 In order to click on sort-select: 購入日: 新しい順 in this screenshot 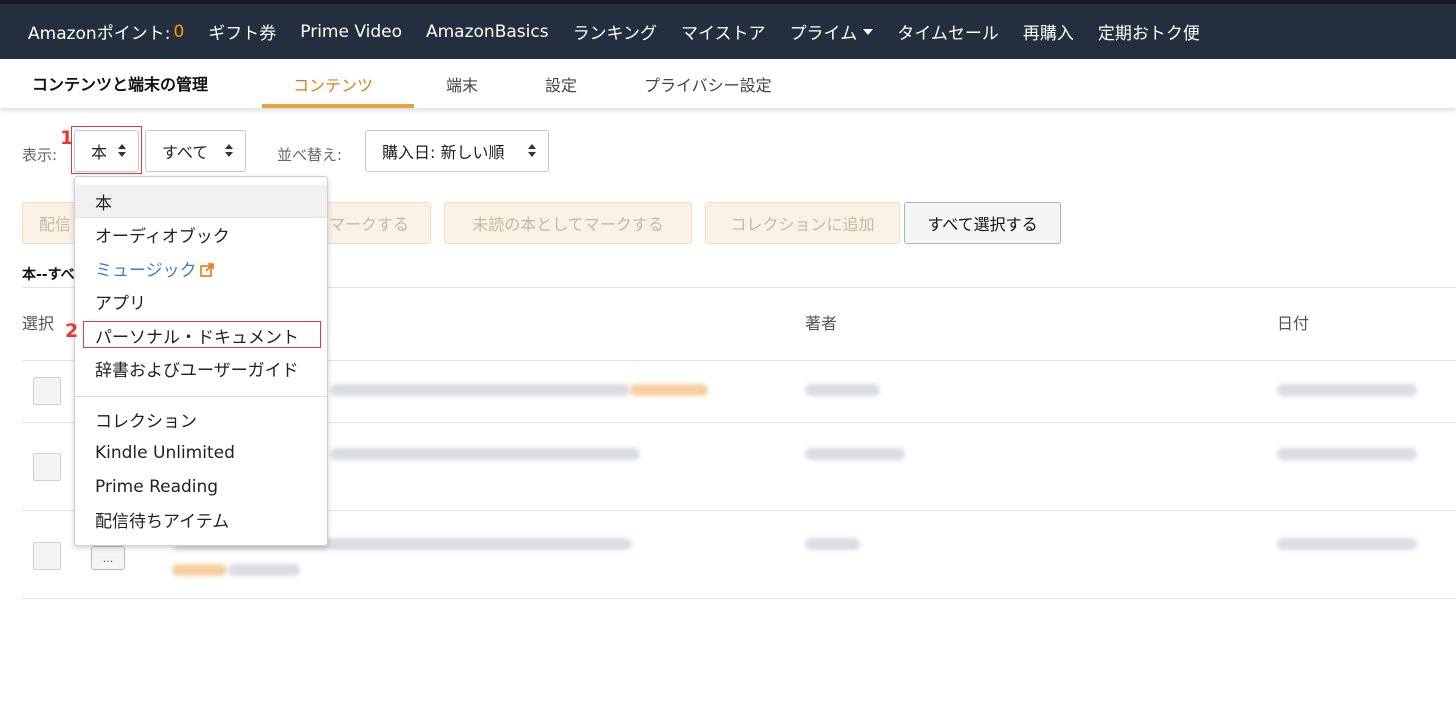, I will do `click(457, 151)`.